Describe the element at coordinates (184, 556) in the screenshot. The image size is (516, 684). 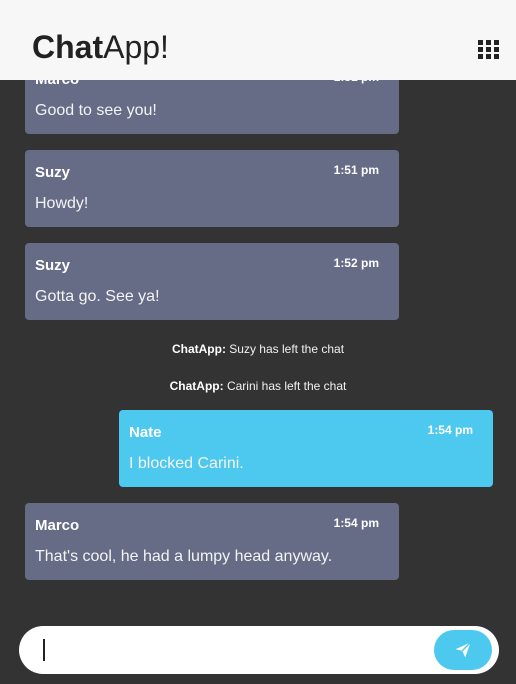
I see `message-text: That's cool, he had a lumpy head anyway.` at that location.